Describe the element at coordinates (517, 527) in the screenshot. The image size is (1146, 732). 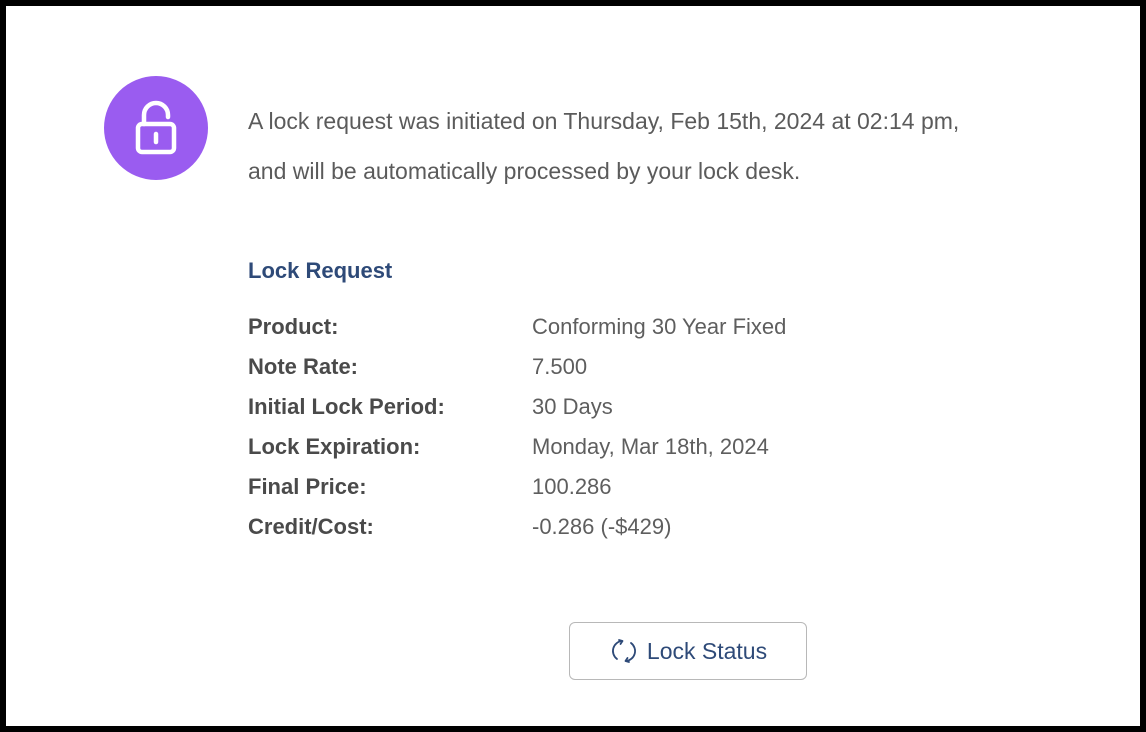
I see `detail-row-credit-cost: Credit/Cost: -0.286 (-$429)` at that location.